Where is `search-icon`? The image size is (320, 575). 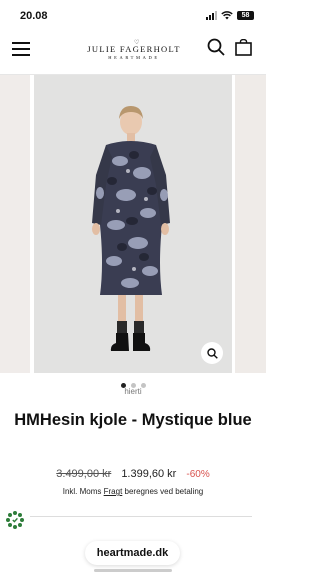
search-icon is located at coordinates (216, 47).